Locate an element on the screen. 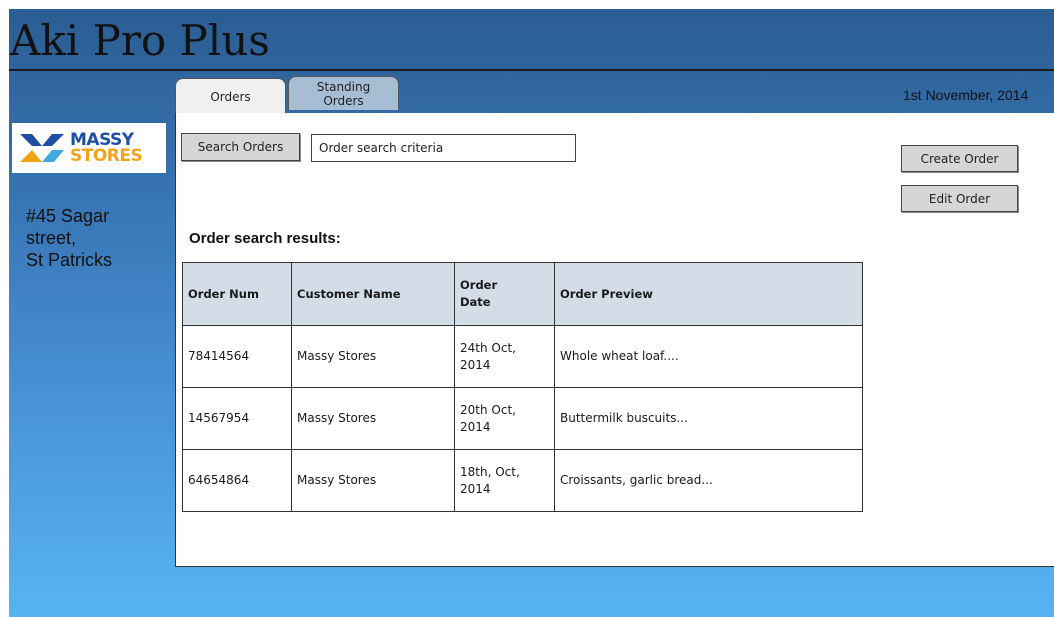 The image size is (1054, 617). edit-order-button: Edit Order is located at coordinates (959, 198).